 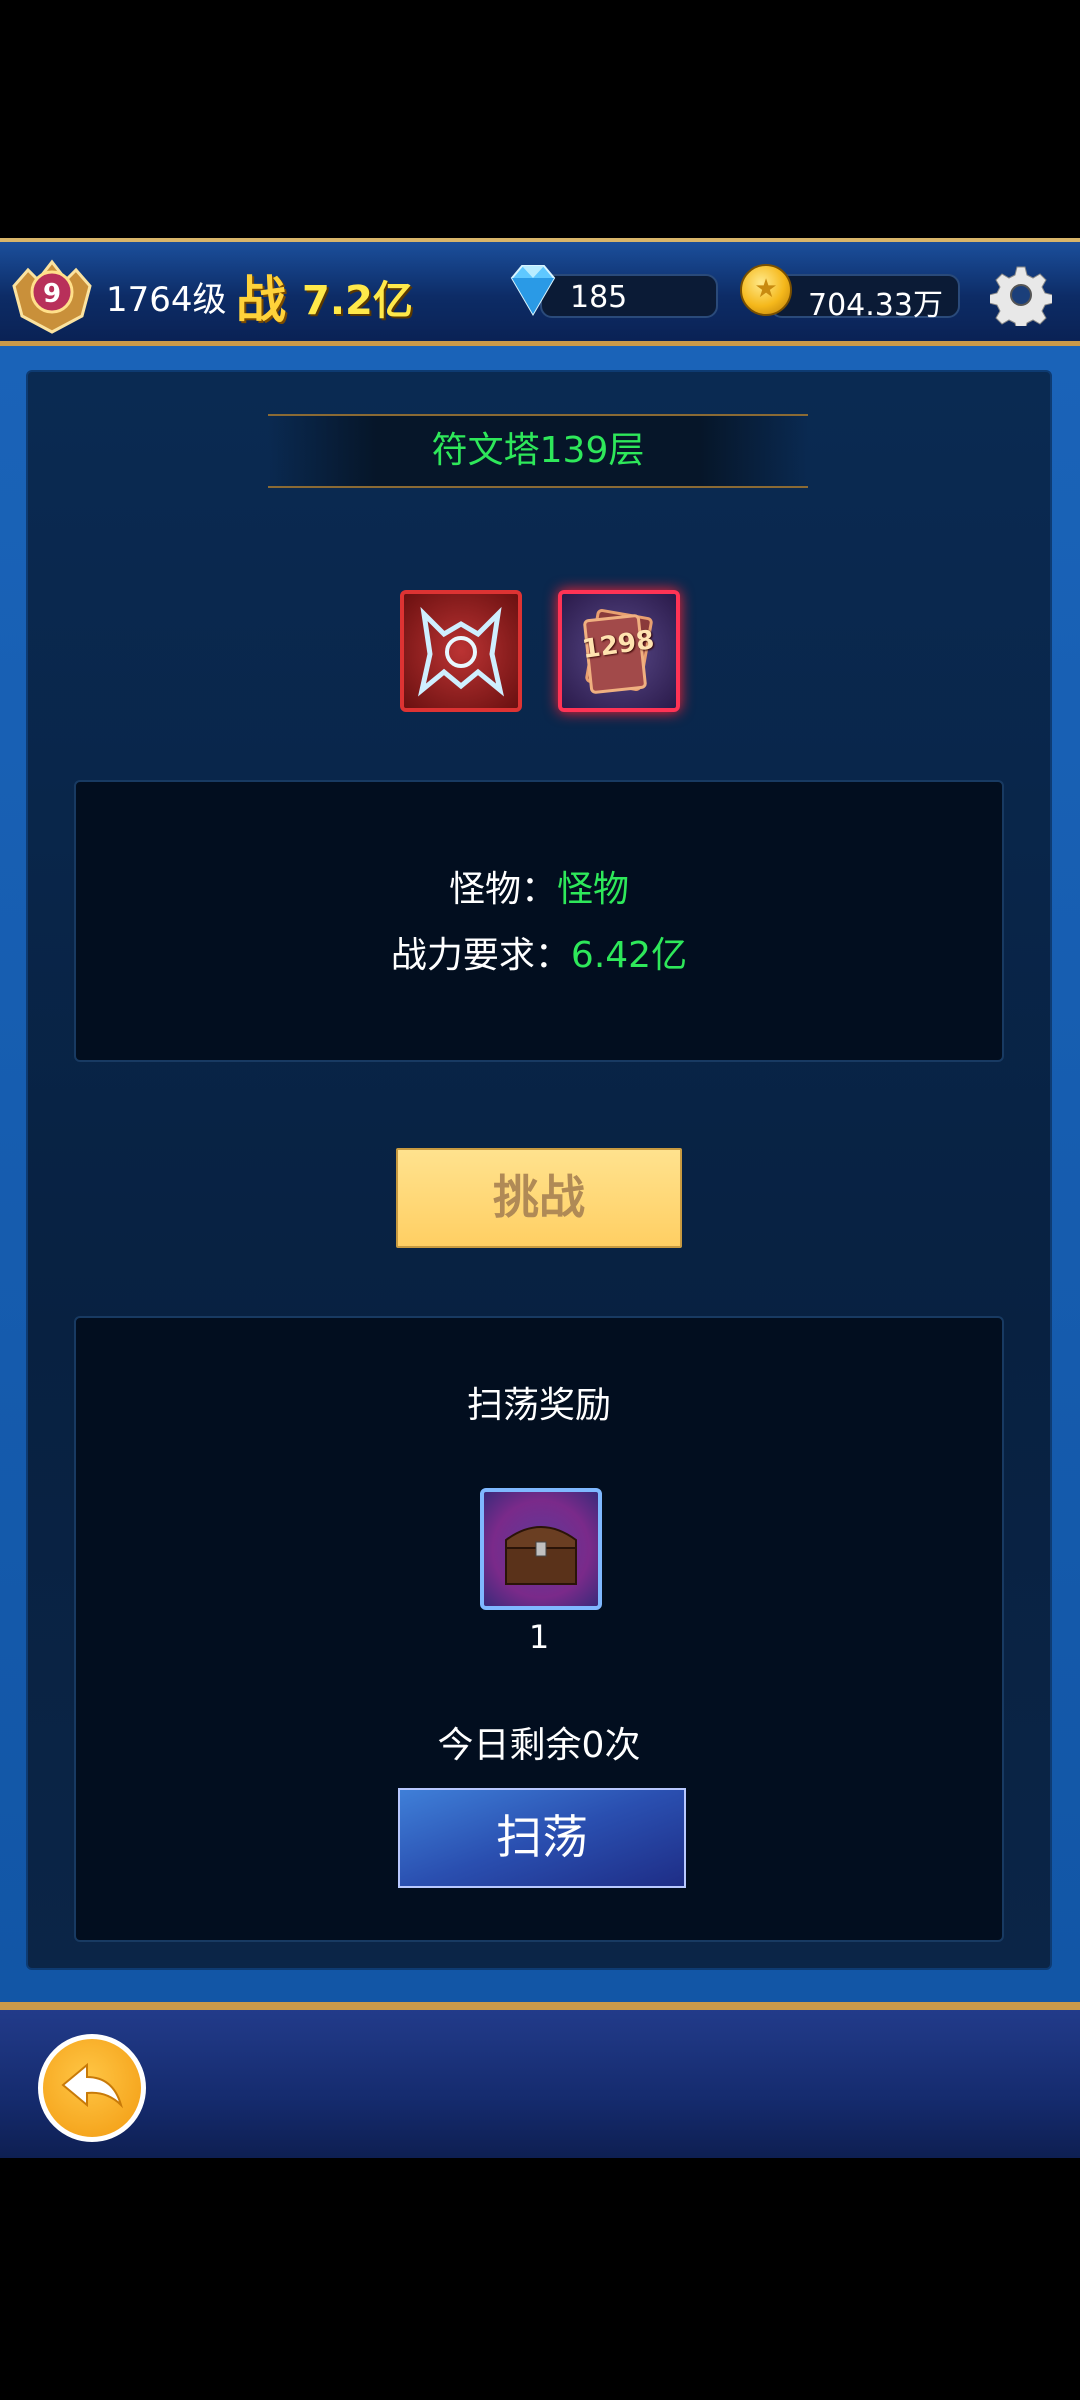 What do you see at coordinates (502, 889) in the screenshot?
I see `monster-label: 怪物：` at bounding box center [502, 889].